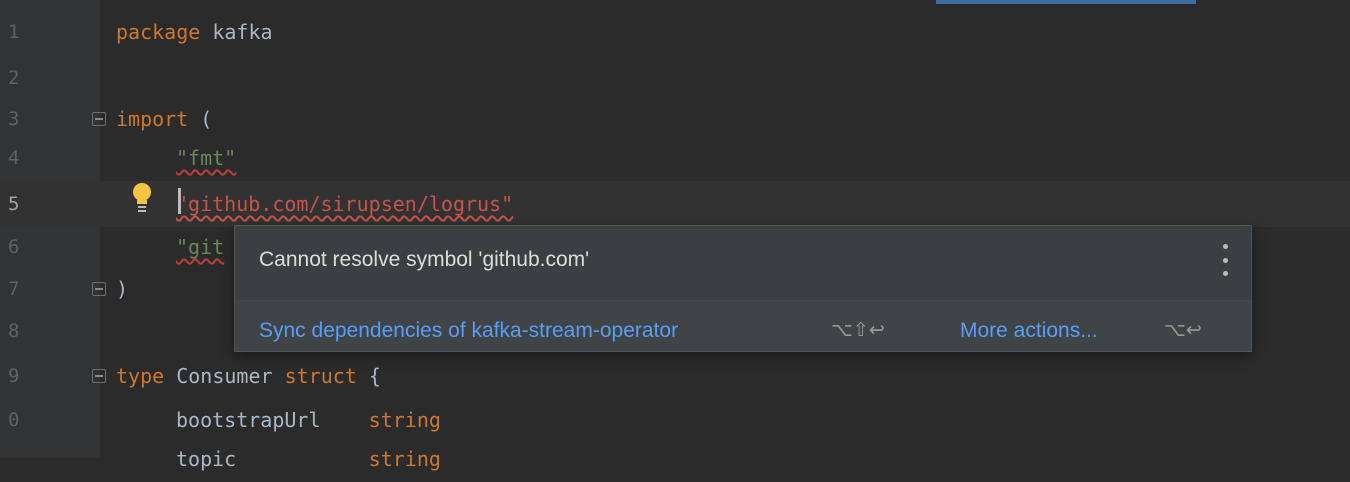 This screenshot has width=1350, height=482. I want to click on error-message: Cannot resolve symbol 'github.com', so click(424, 259).